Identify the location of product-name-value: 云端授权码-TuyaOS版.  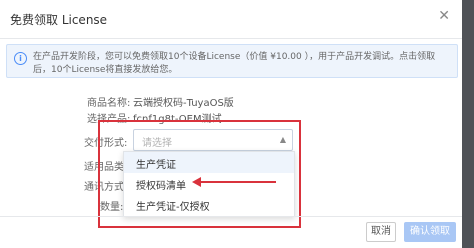
(183, 103).